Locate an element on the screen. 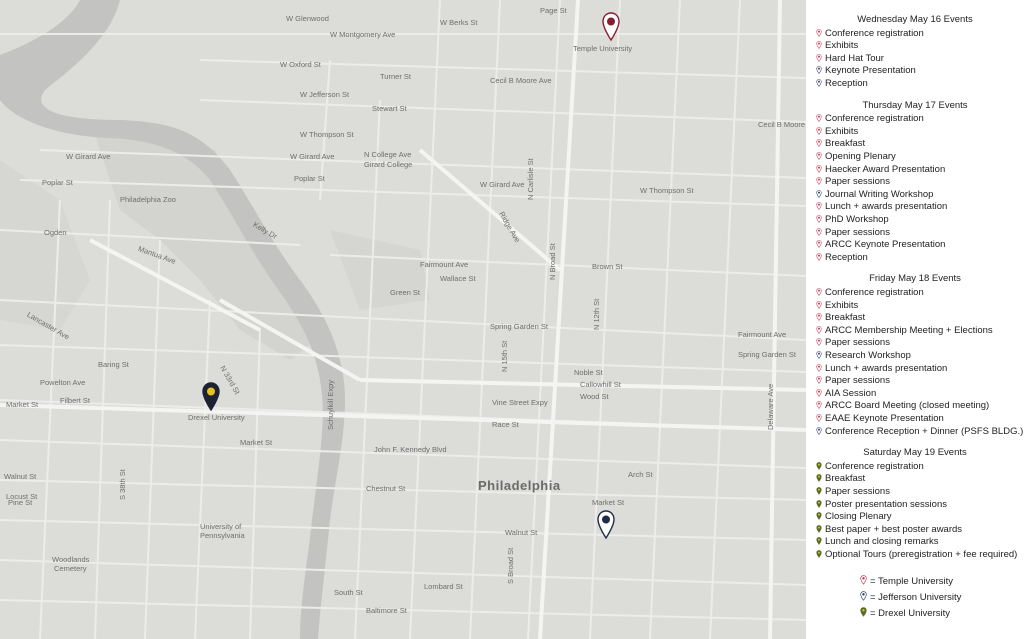  event-label: Best paper + best poster awards is located at coordinates (894, 529).